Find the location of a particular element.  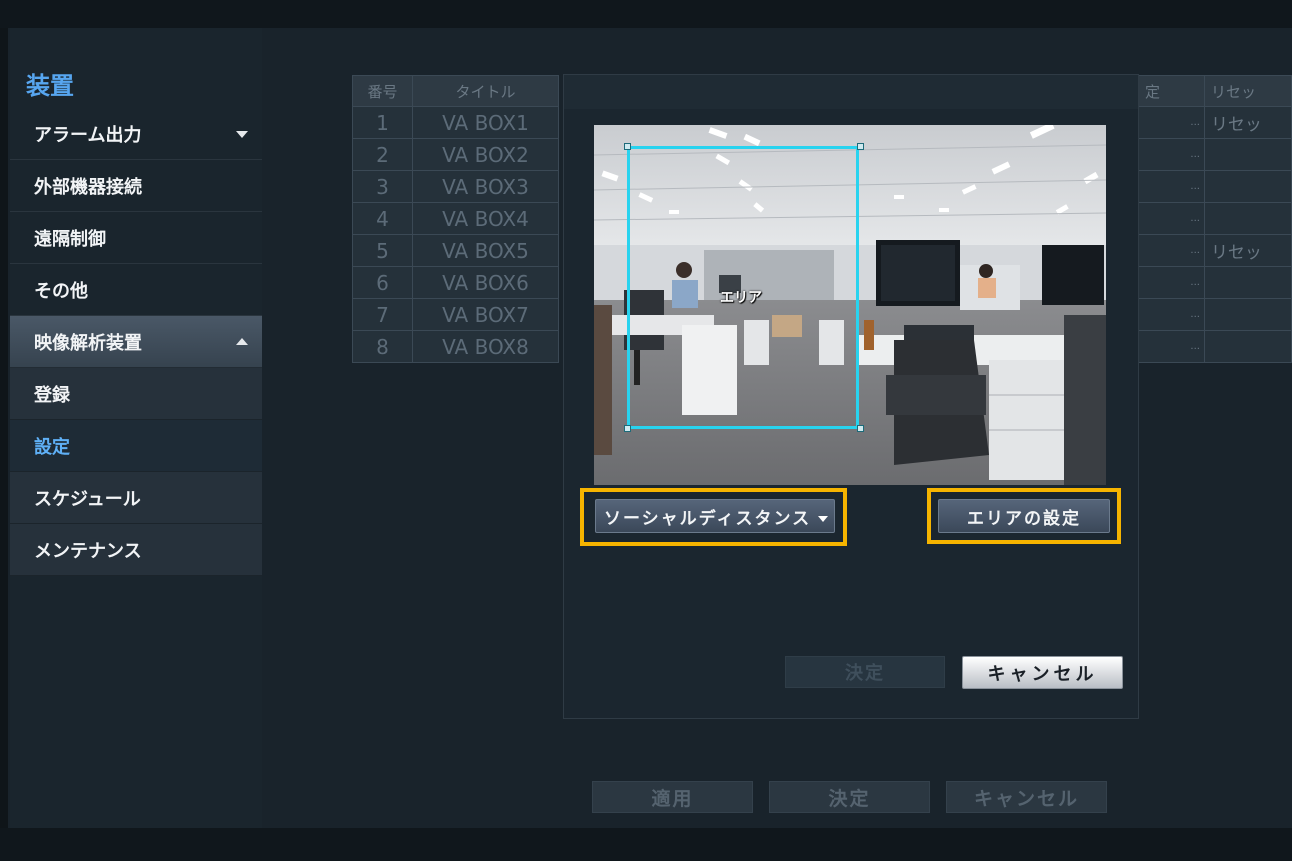

cell-number: 7 is located at coordinates (382, 314).